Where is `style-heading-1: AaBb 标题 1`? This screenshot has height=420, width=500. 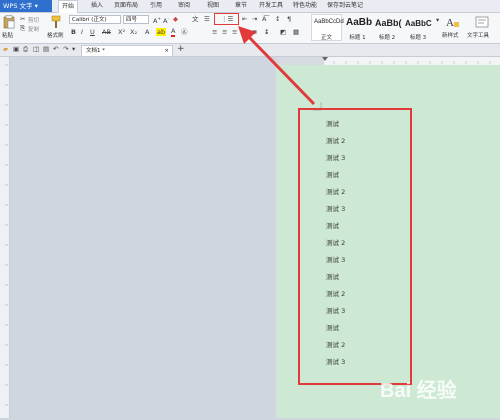
style-heading-1: AaBb 标题 1 is located at coordinates (357, 27).